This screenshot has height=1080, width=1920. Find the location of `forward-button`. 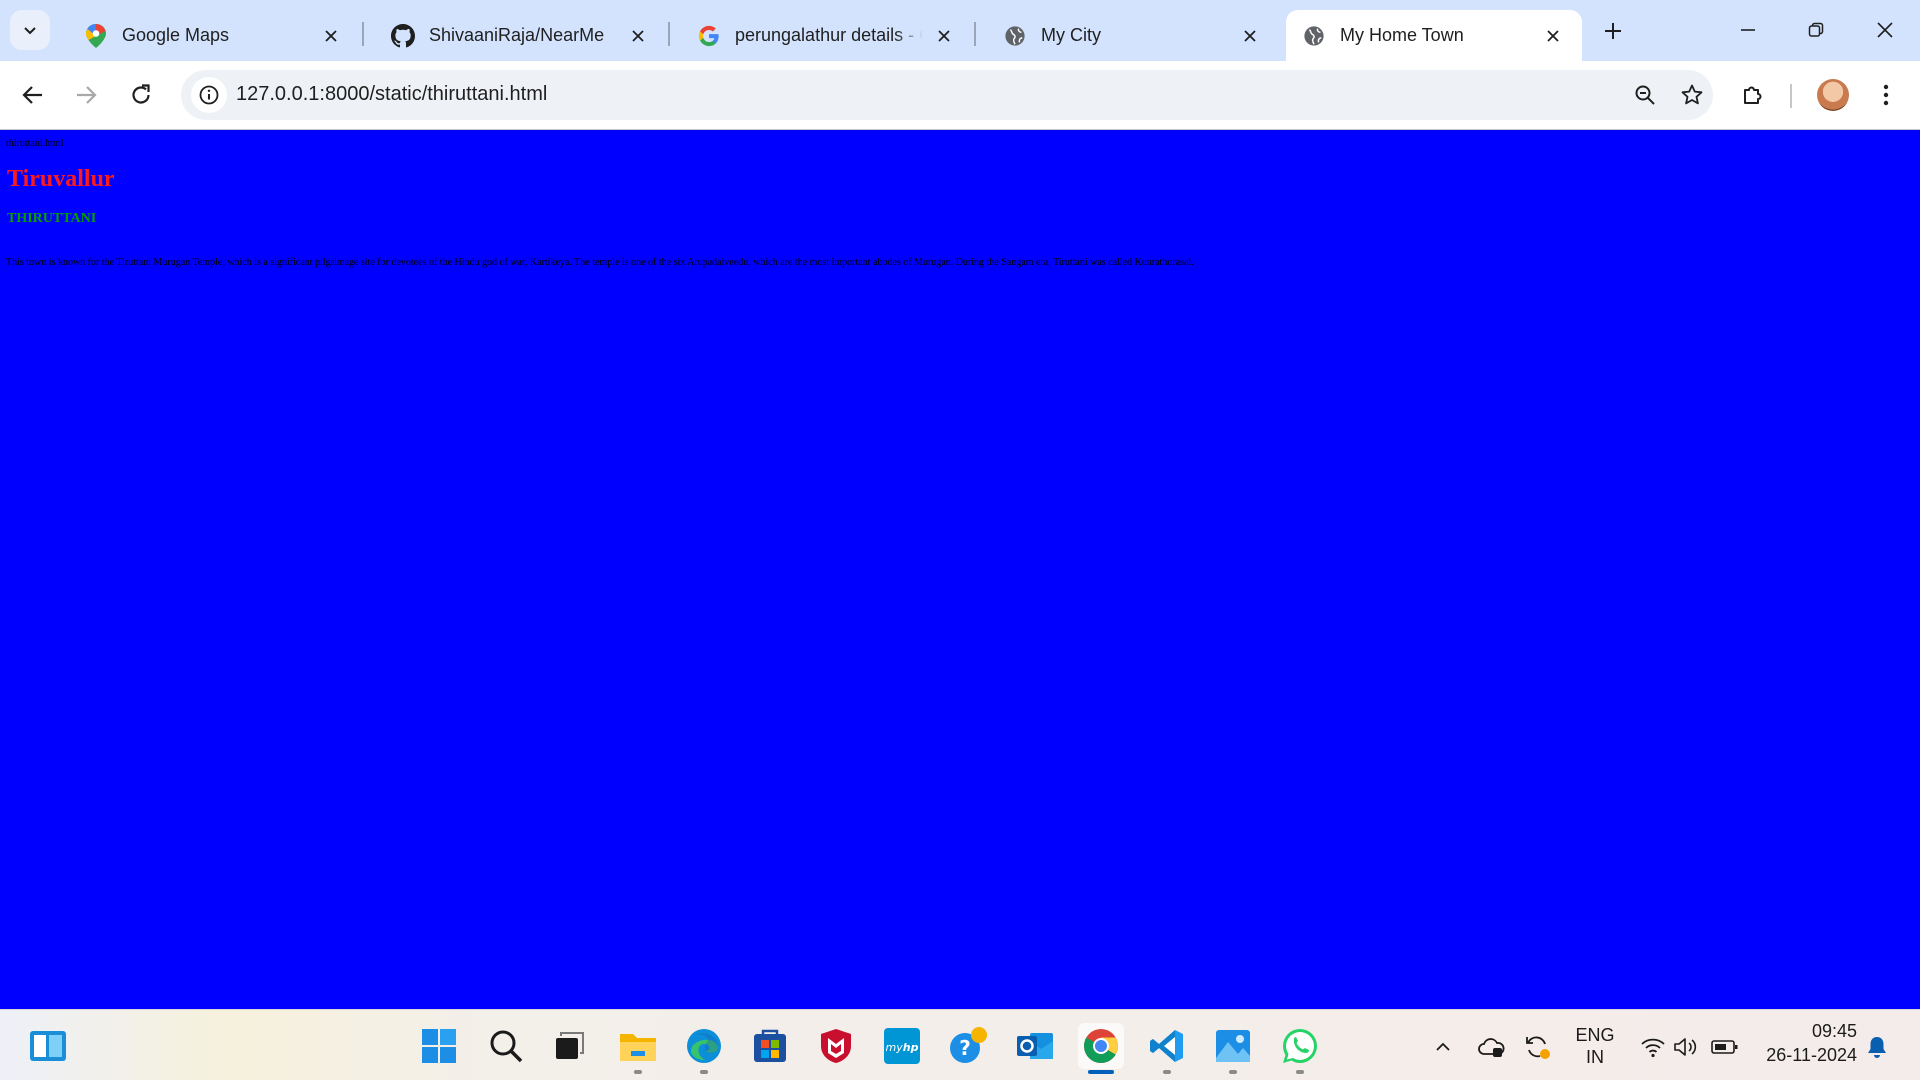

forward-button is located at coordinates (86, 95).